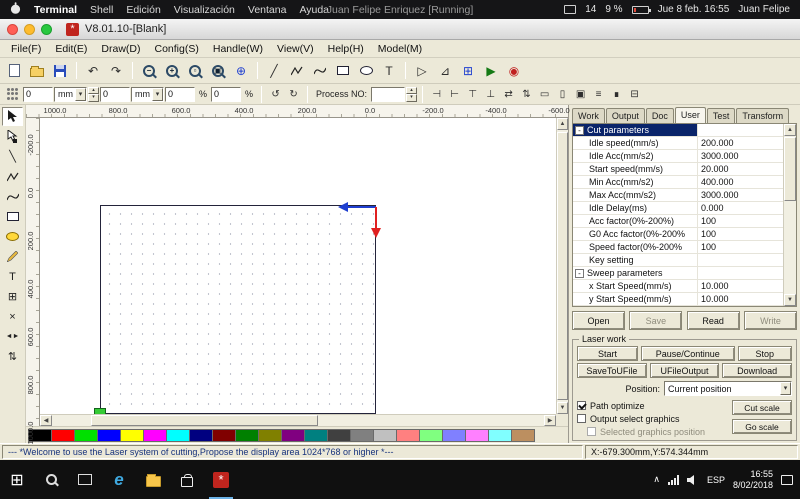 This screenshot has height=499, width=800. What do you see at coordinates (508, 94) in the screenshot?
I see `align-center-h-button: ⇄` at bounding box center [508, 94].